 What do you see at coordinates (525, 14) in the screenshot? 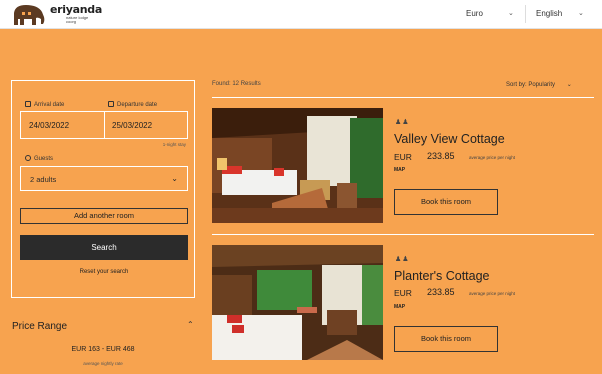
I see `header-divider` at bounding box center [525, 14].